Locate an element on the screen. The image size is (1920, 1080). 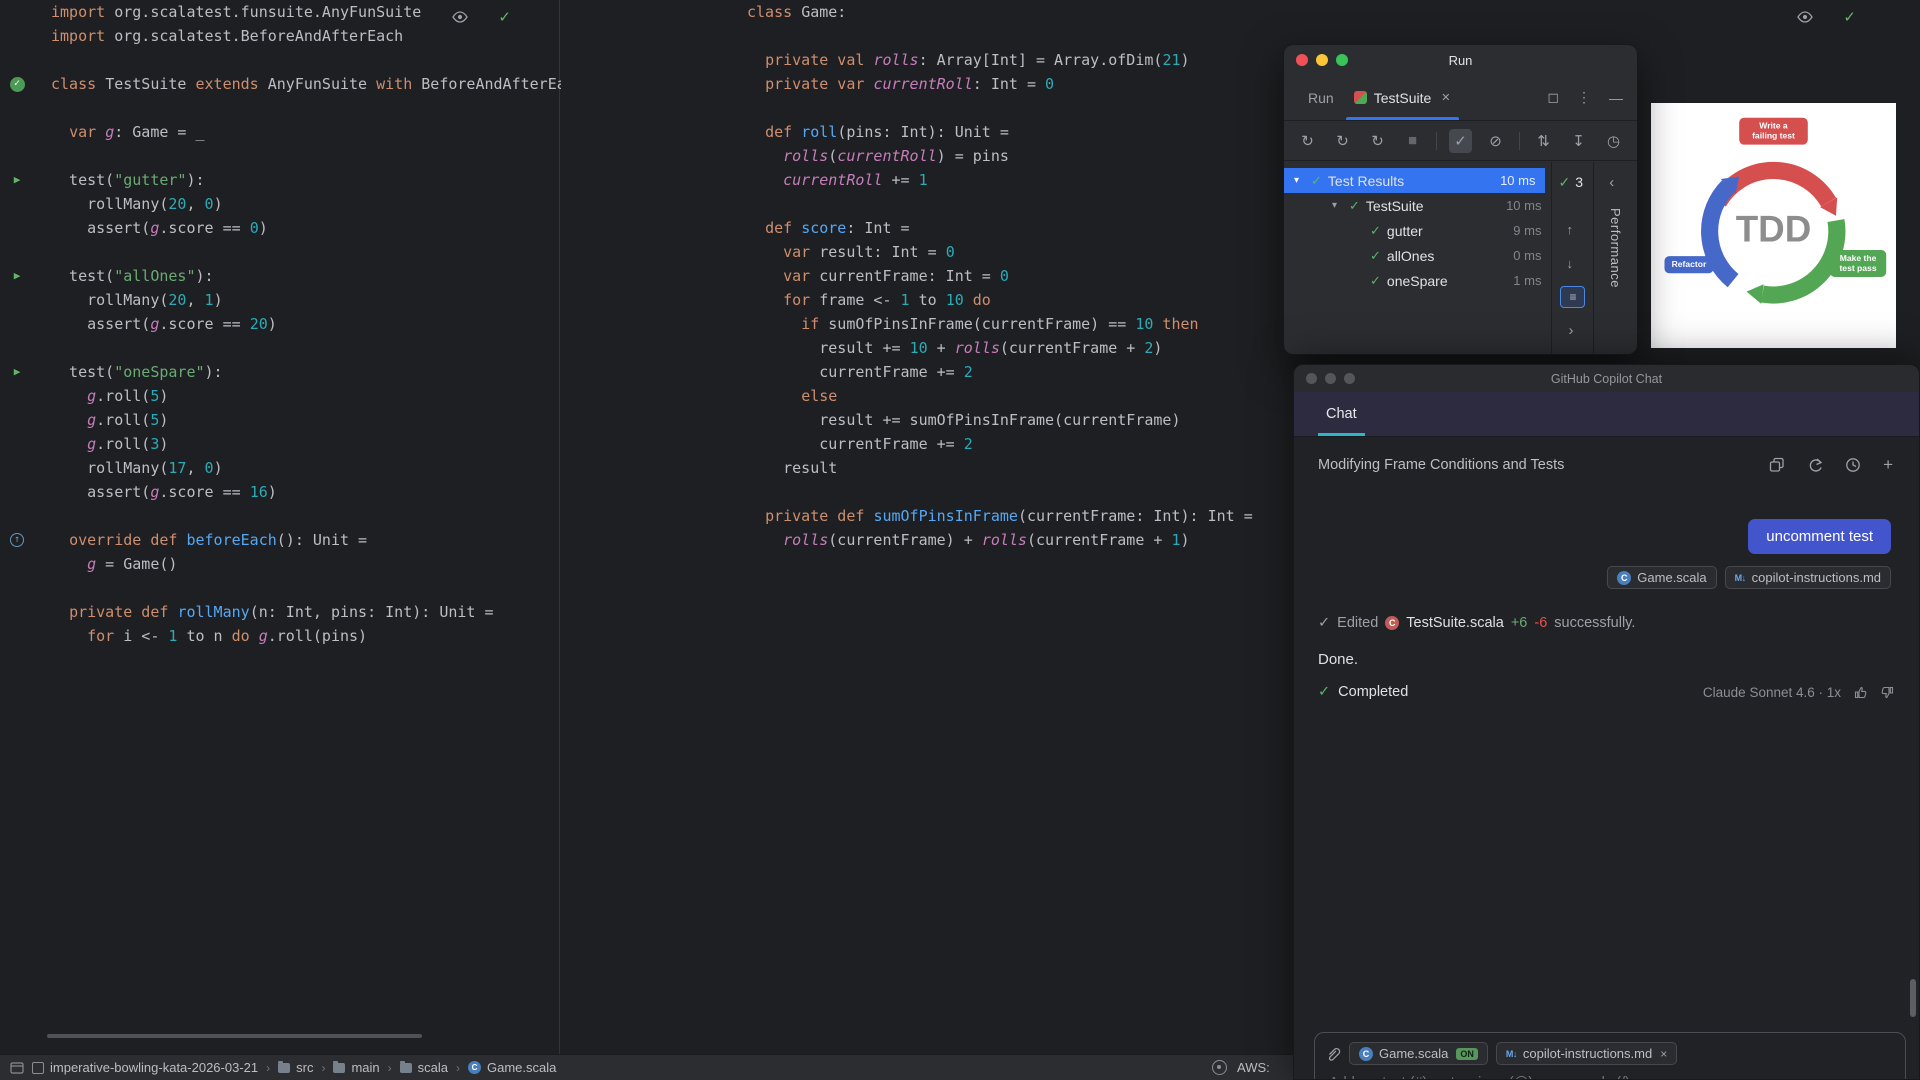
coverage-rerun-icon: ↻ is located at coordinates (1377, 141).